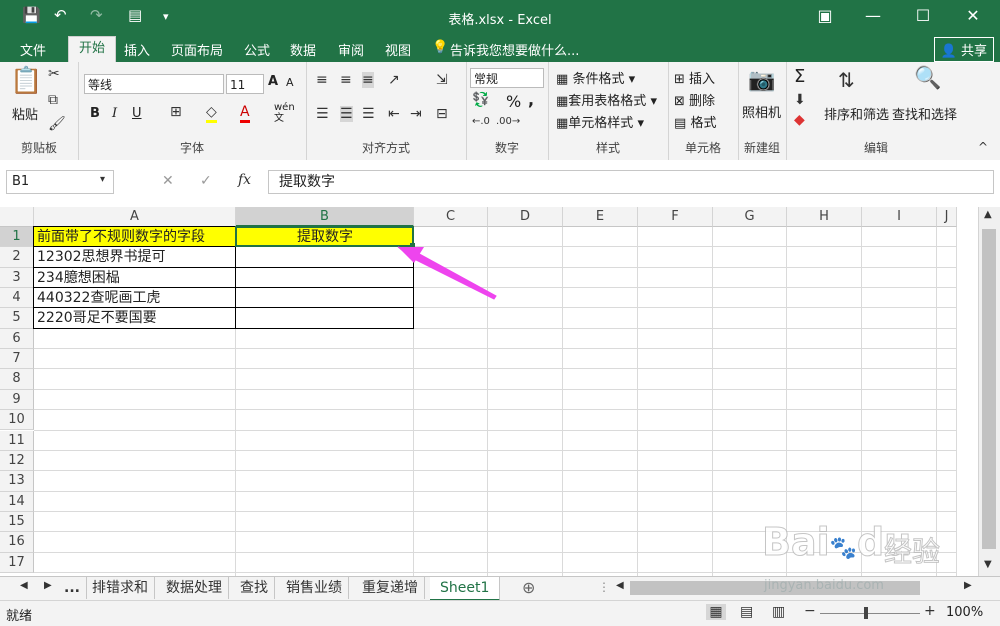 The height and width of the screenshot is (626, 1000). What do you see at coordinates (346, 80) in the screenshot?
I see `align-middle-icon: ≡` at bounding box center [346, 80].